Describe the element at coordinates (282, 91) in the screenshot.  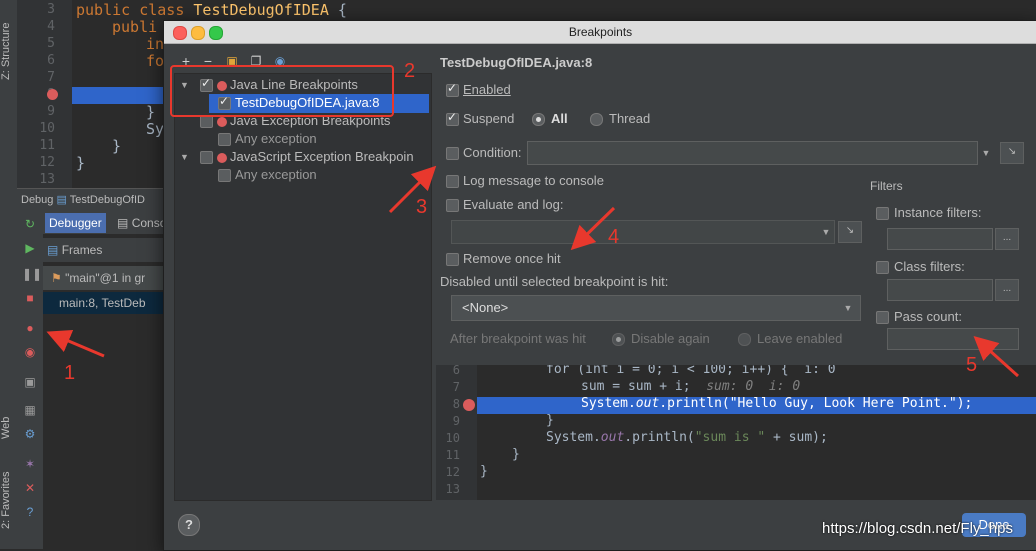
I see `highlight-box` at that location.